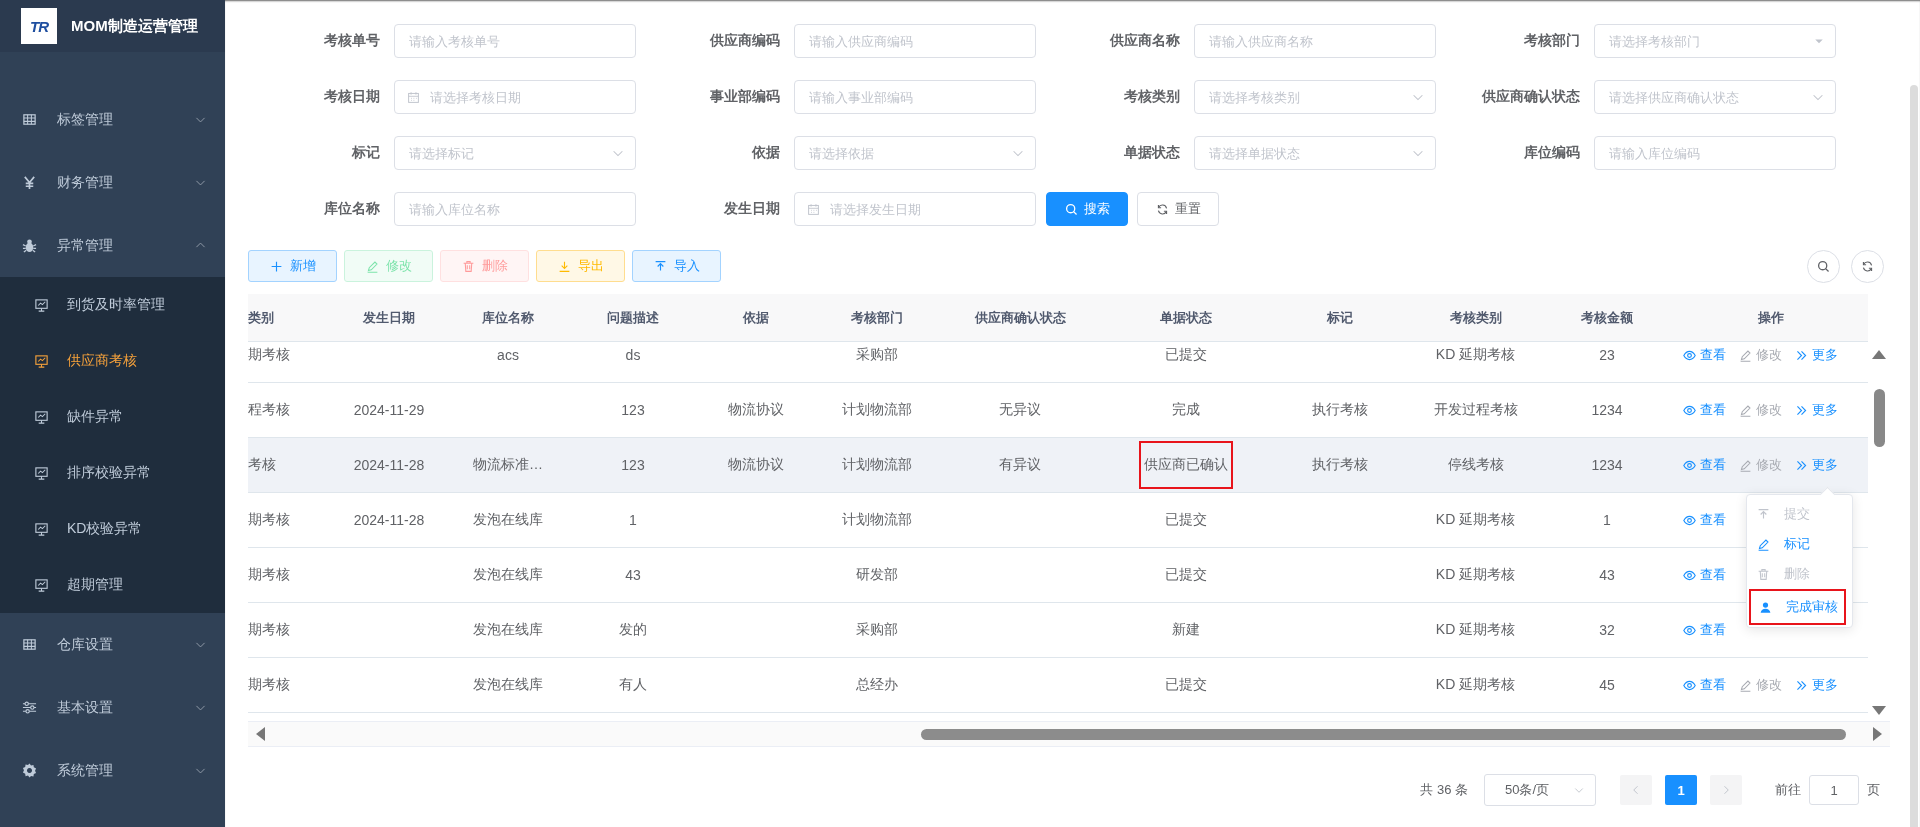 The width and height of the screenshot is (1920, 827). I want to click on submenu-item: 缺件异常, so click(112, 417).